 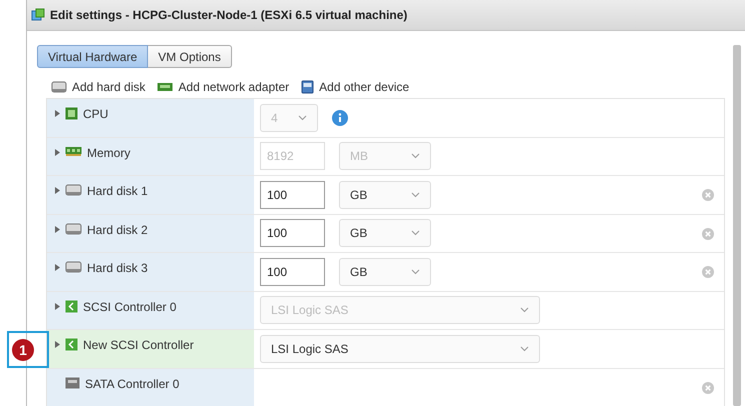 What do you see at coordinates (223, 87) in the screenshot?
I see `toolbar-button: Add network adapter` at bounding box center [223, 87].